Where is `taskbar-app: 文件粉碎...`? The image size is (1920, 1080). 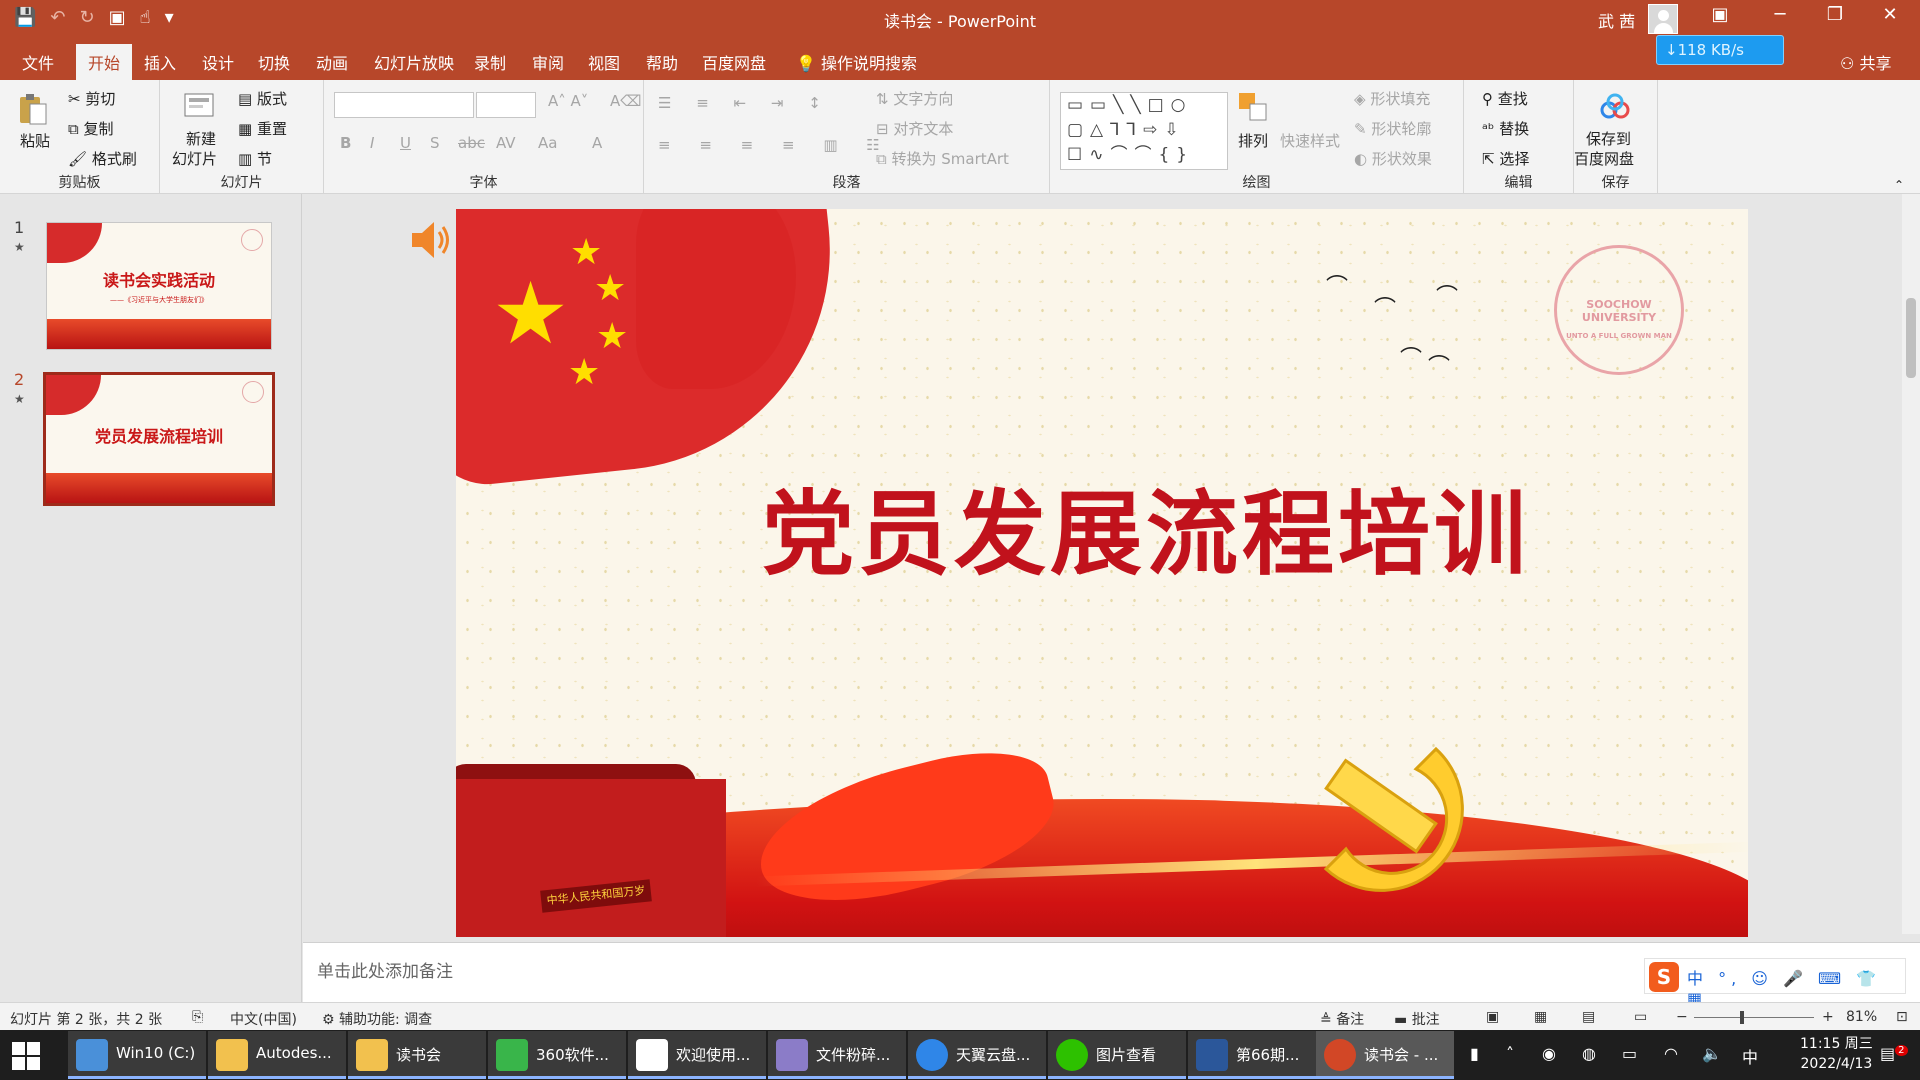 taskbar-app: 文件粉碎... is located at coordinates (837, 1055).